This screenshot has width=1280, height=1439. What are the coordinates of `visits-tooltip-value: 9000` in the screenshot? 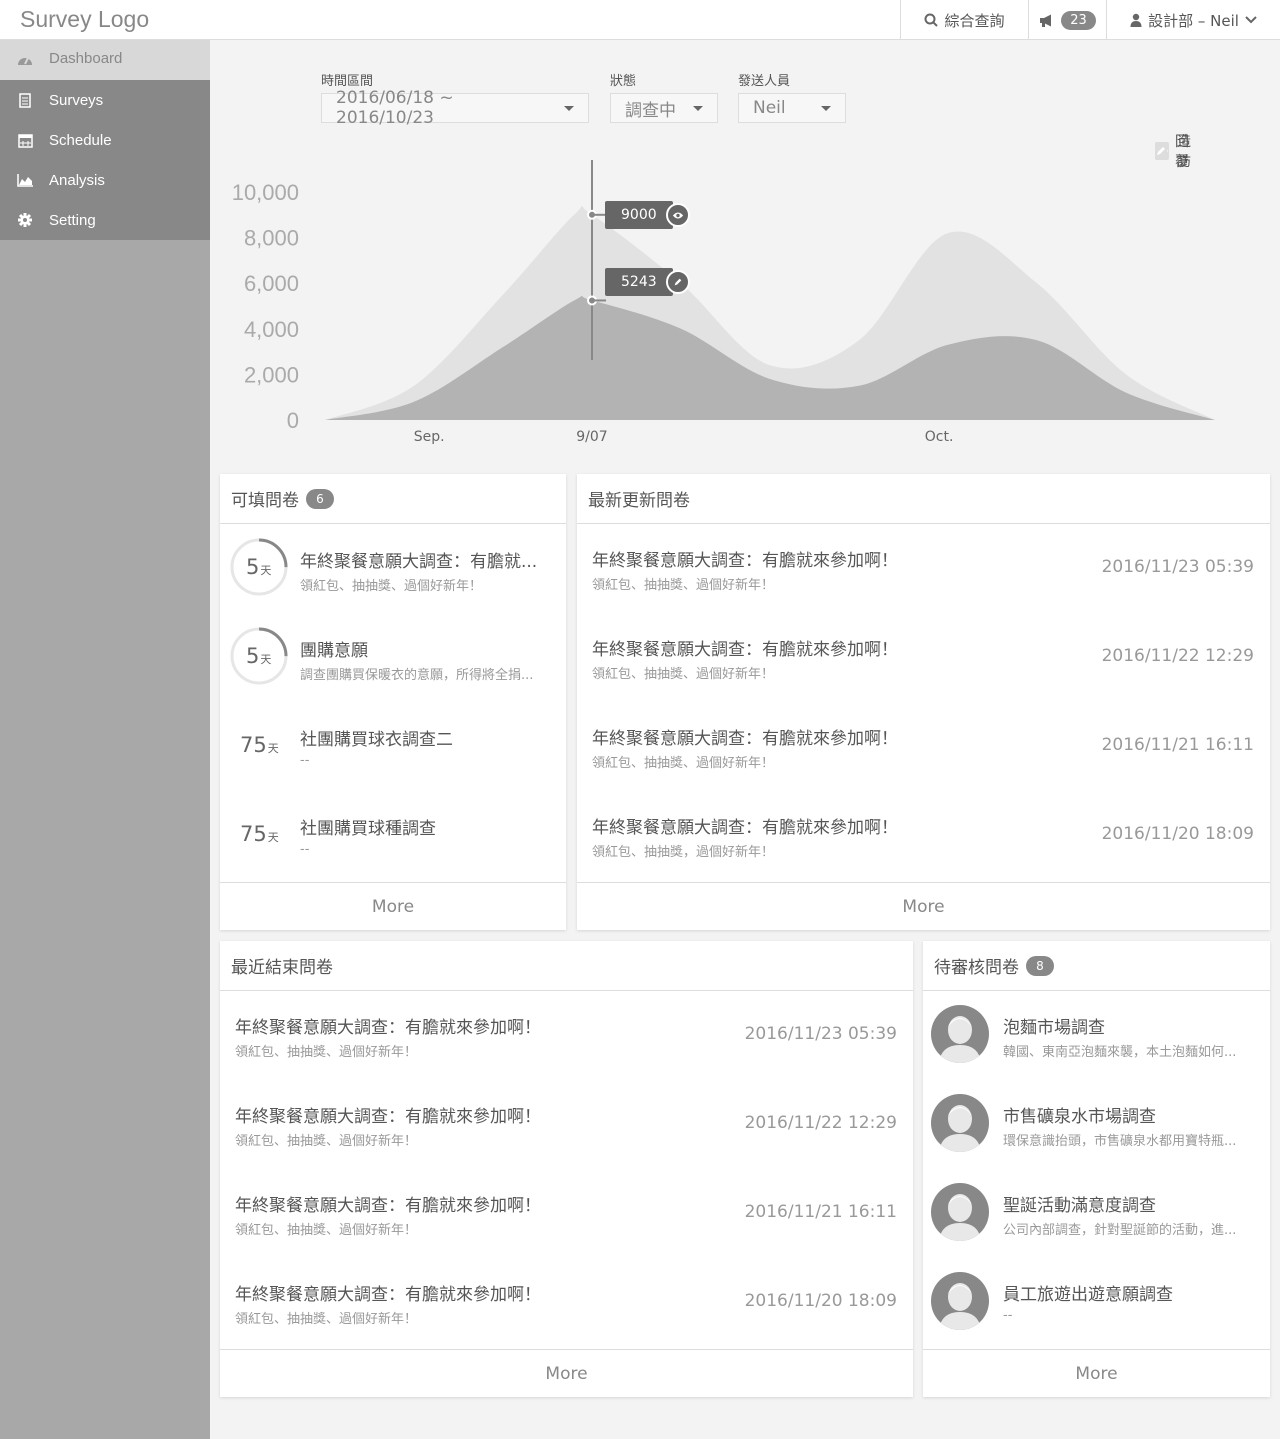 It's located at (639, 215).